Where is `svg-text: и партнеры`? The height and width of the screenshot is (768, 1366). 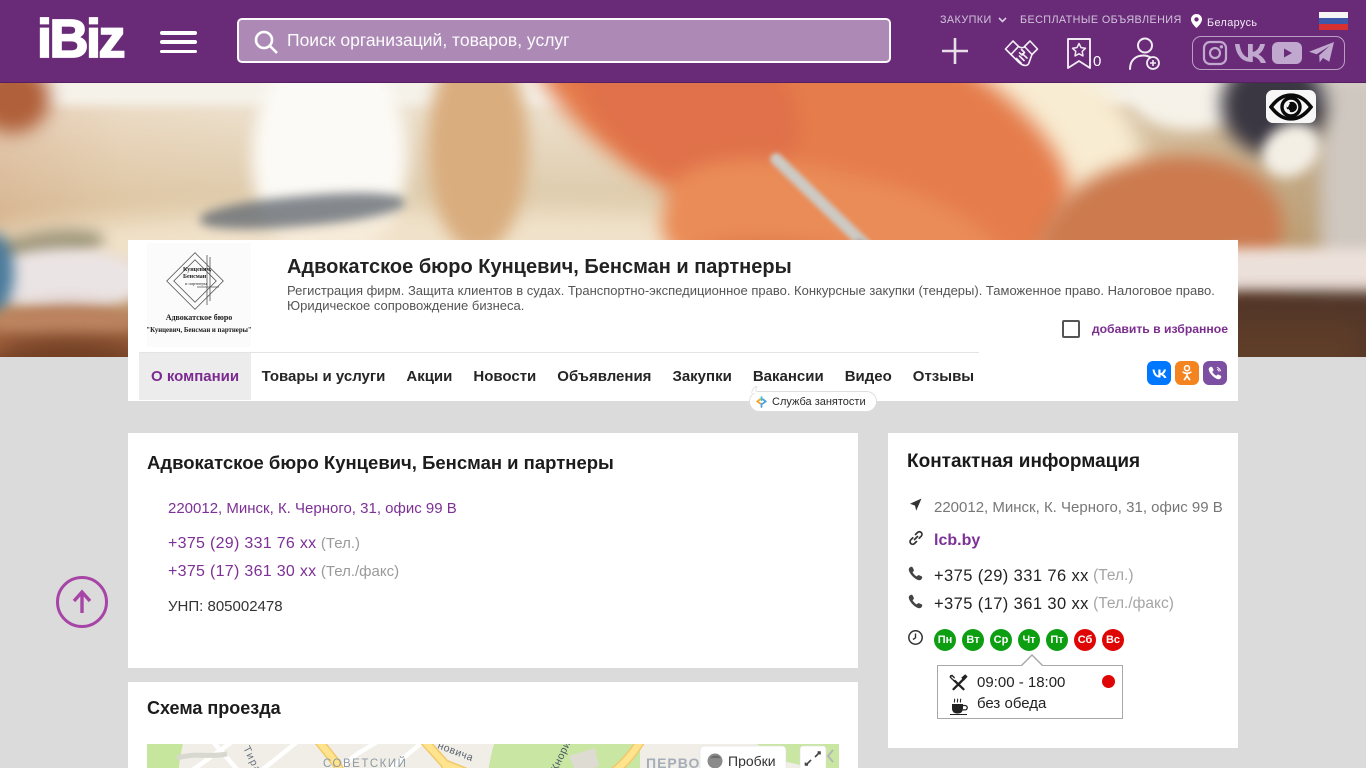
svg-text: и партнеры is located at coordinates (196, 283).